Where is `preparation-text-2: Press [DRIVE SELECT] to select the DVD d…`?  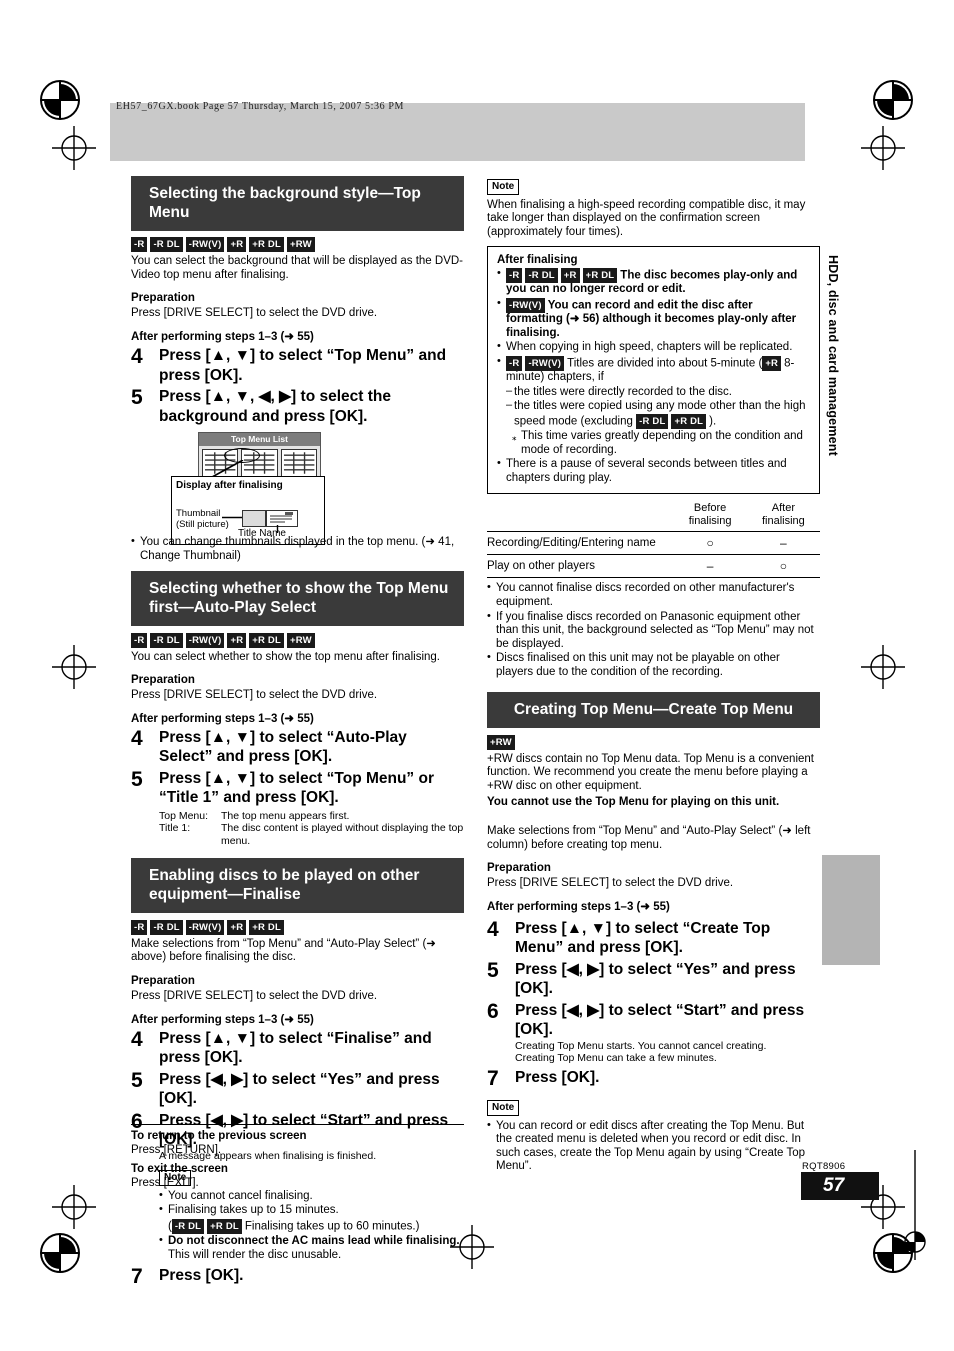
preparation-text-2: Press [DRIVE SELECT] to select the DVD d… is located at coordinates (254, 695).